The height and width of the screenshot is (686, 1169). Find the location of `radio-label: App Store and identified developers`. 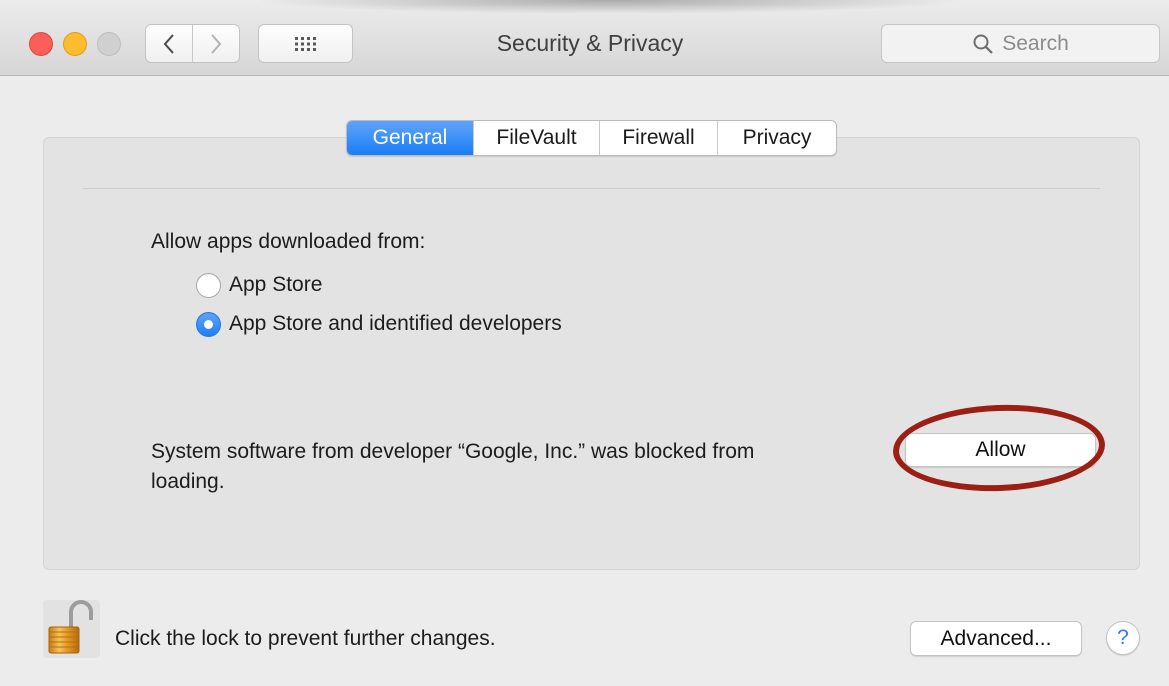

radio-label: App Store and identified developers is located at coordinates (395, 323).